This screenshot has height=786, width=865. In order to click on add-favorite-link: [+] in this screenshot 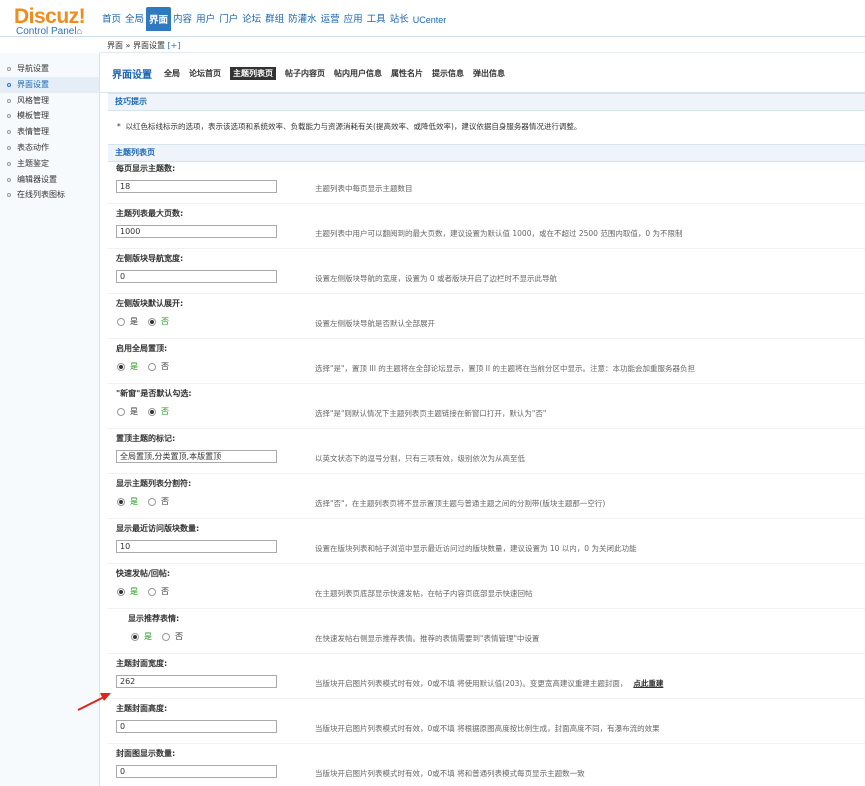, I will do `click(174, 45)`.